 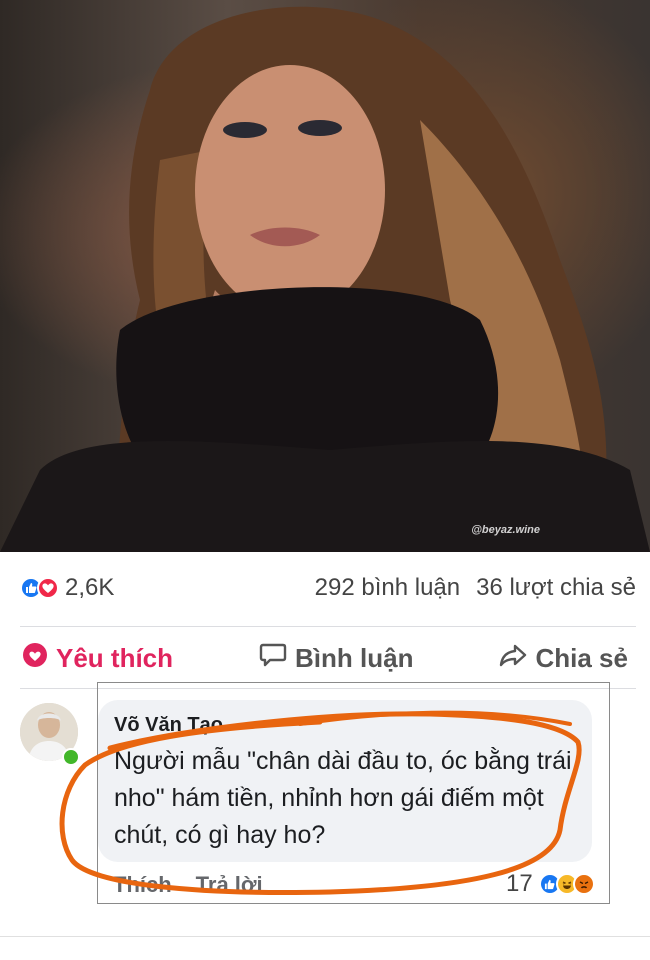 I want to click on online-status-dot, so click(x=71, y=757).